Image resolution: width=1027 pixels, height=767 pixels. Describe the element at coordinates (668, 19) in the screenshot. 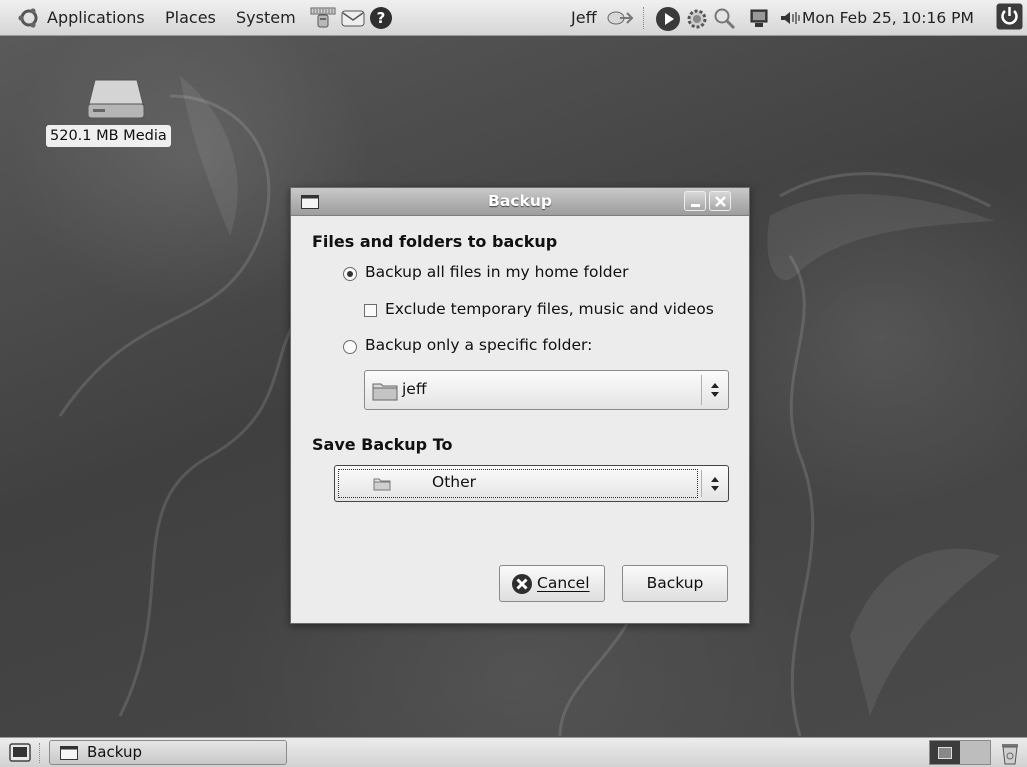

I see `media-play-icon` at that location.